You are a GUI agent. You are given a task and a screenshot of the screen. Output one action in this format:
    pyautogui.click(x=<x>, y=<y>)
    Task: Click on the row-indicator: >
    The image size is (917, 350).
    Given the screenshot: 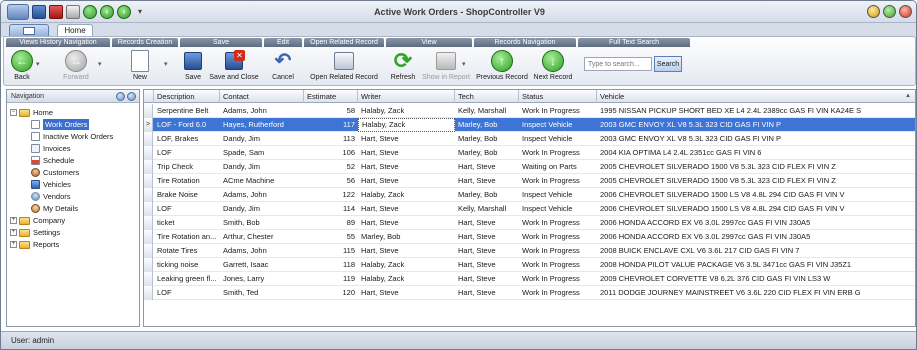 What is the action you would take?
    pyautogui.click(x=148, y=125)
    